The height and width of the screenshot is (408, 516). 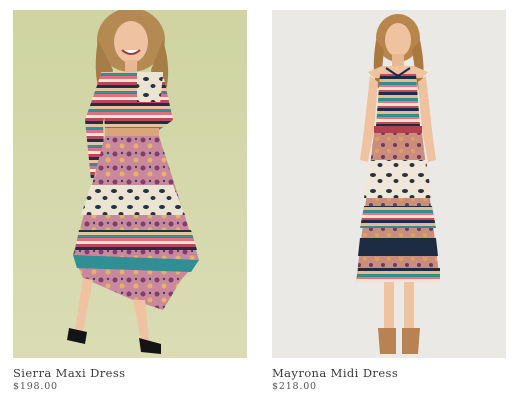 What do you see at coordinates (294, 386) in the screenshot?
I see `product-price: $218.00` at bounding box center [294, 386].